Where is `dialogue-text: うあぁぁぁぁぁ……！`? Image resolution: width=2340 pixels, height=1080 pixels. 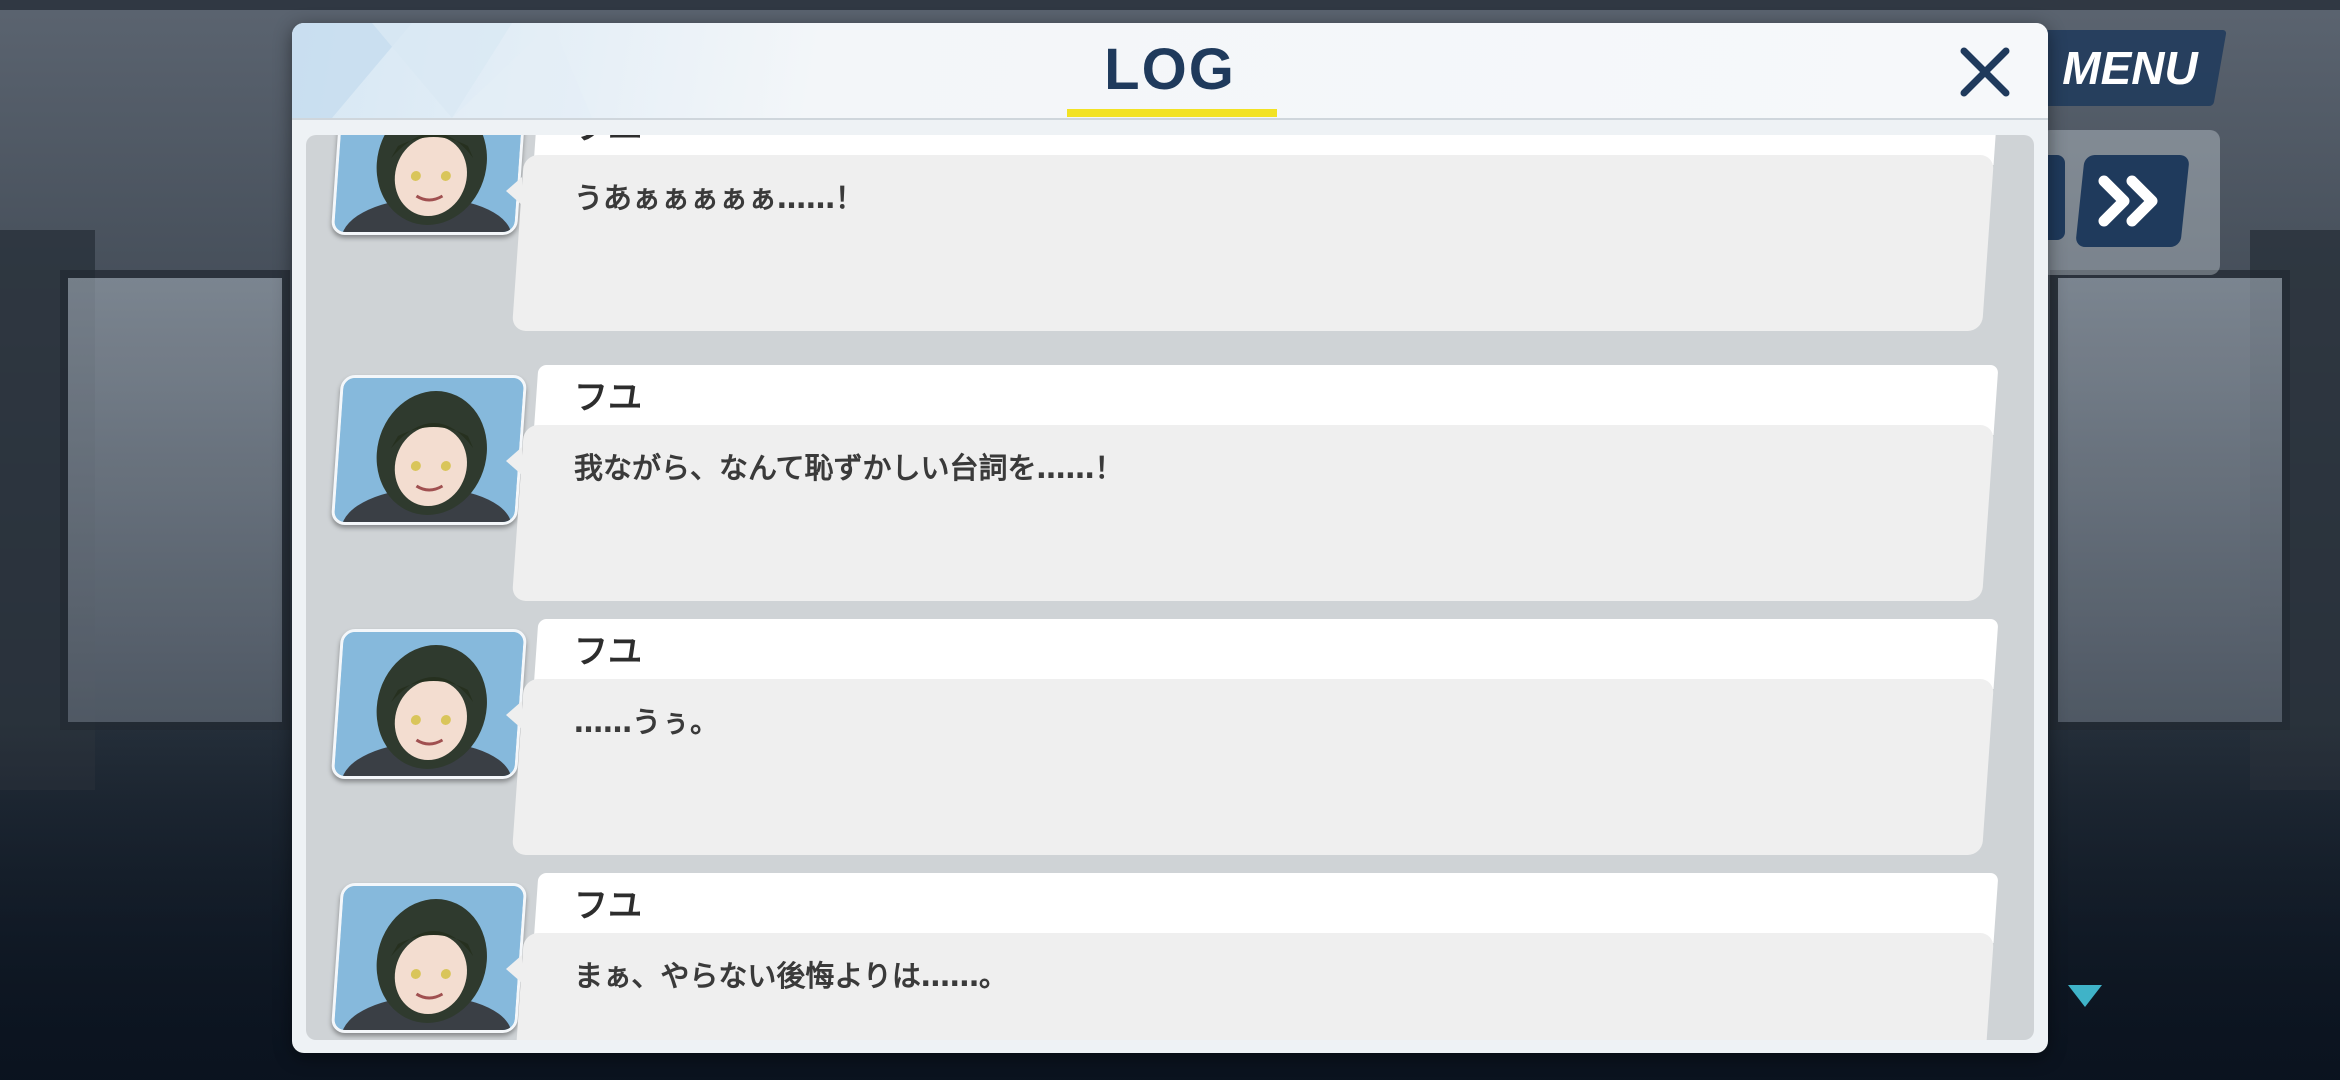 dialogue-text: うあぁぁぁぁぁ……！ is located at coordinates (719, 198).